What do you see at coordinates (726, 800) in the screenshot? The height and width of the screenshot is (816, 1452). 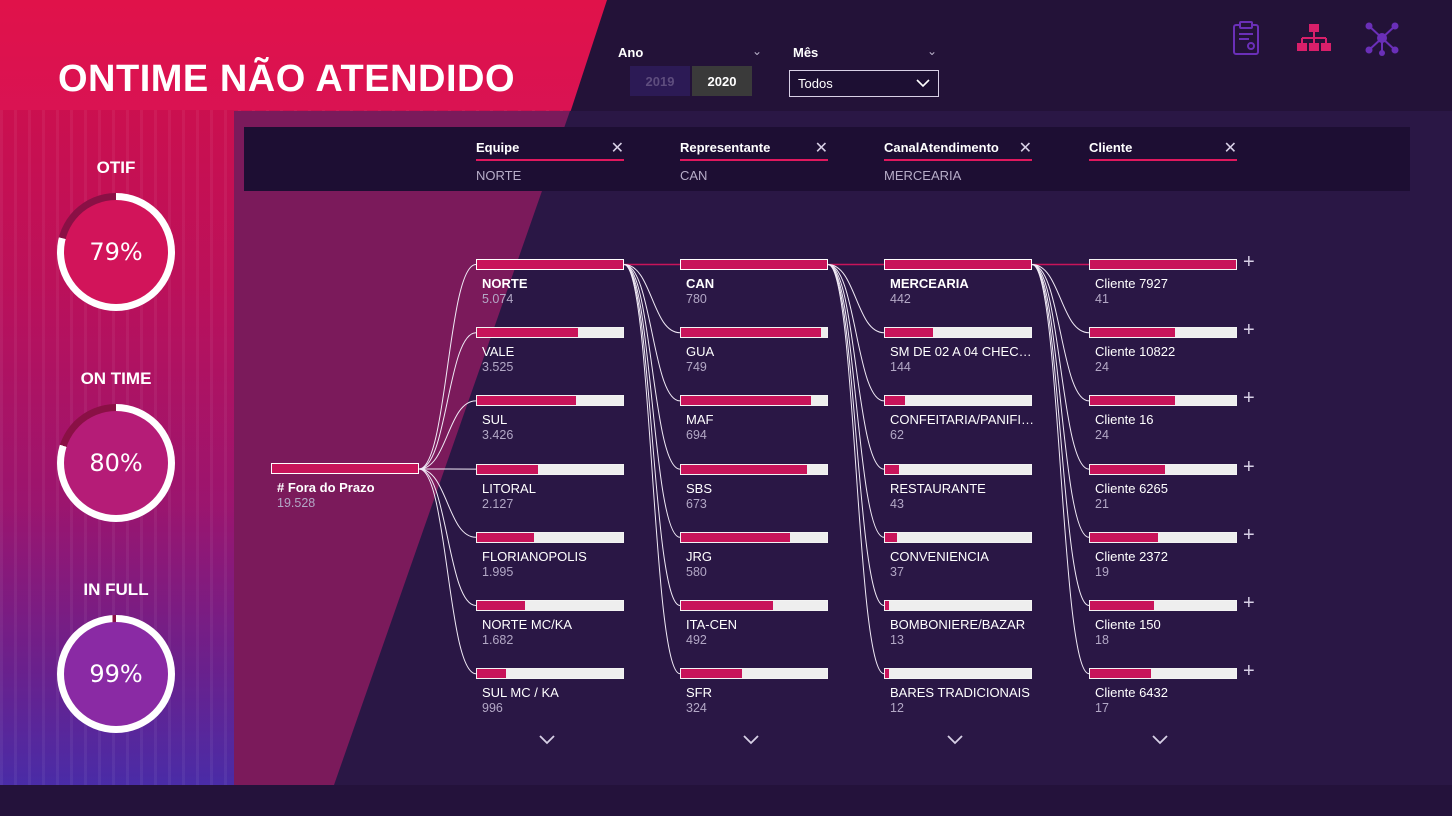 I see `bottom-strip` at bounding box center [726, 800].